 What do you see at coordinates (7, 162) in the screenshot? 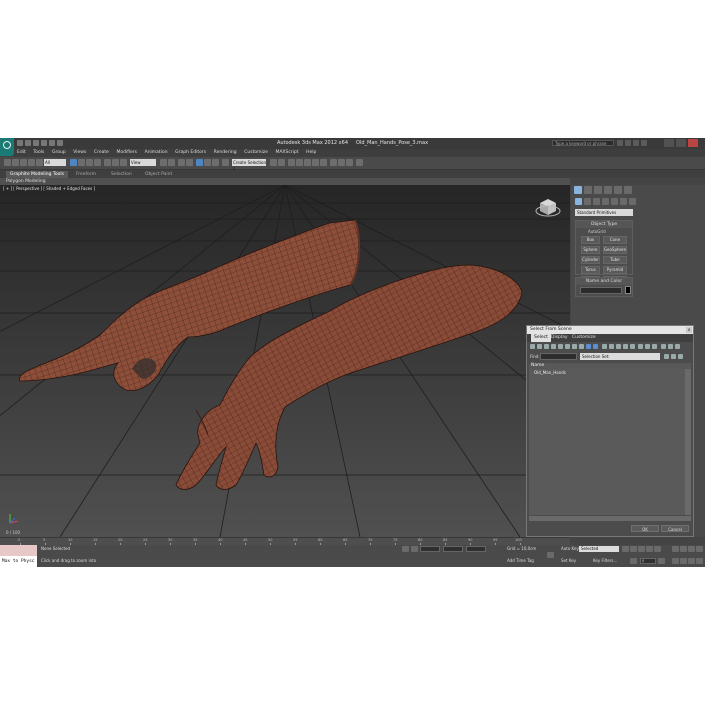
I see `undo-toolbar-icon` at bounding box center [7, 162].